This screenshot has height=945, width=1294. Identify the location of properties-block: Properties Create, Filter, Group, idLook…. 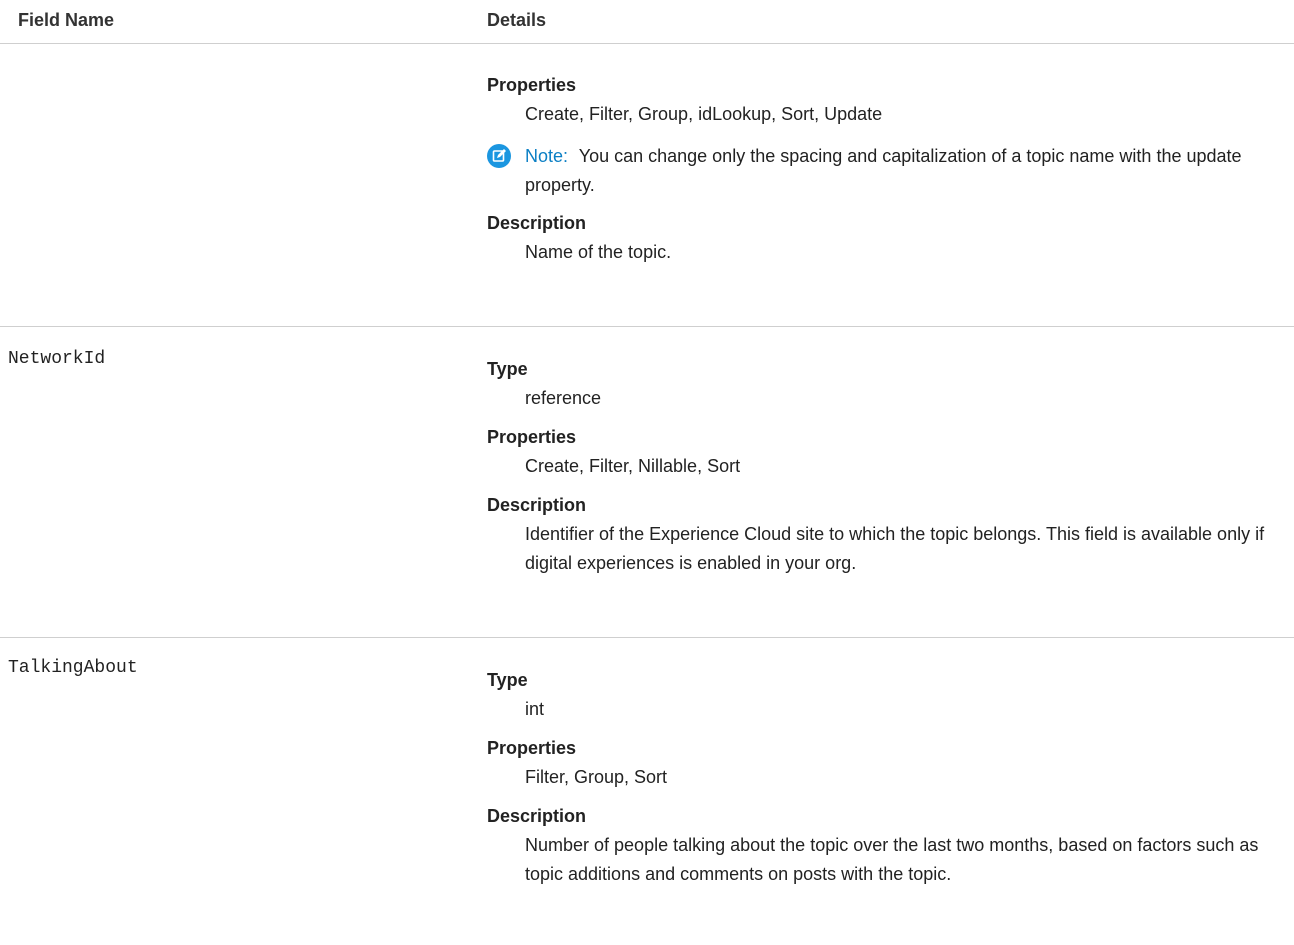
(882, 101).